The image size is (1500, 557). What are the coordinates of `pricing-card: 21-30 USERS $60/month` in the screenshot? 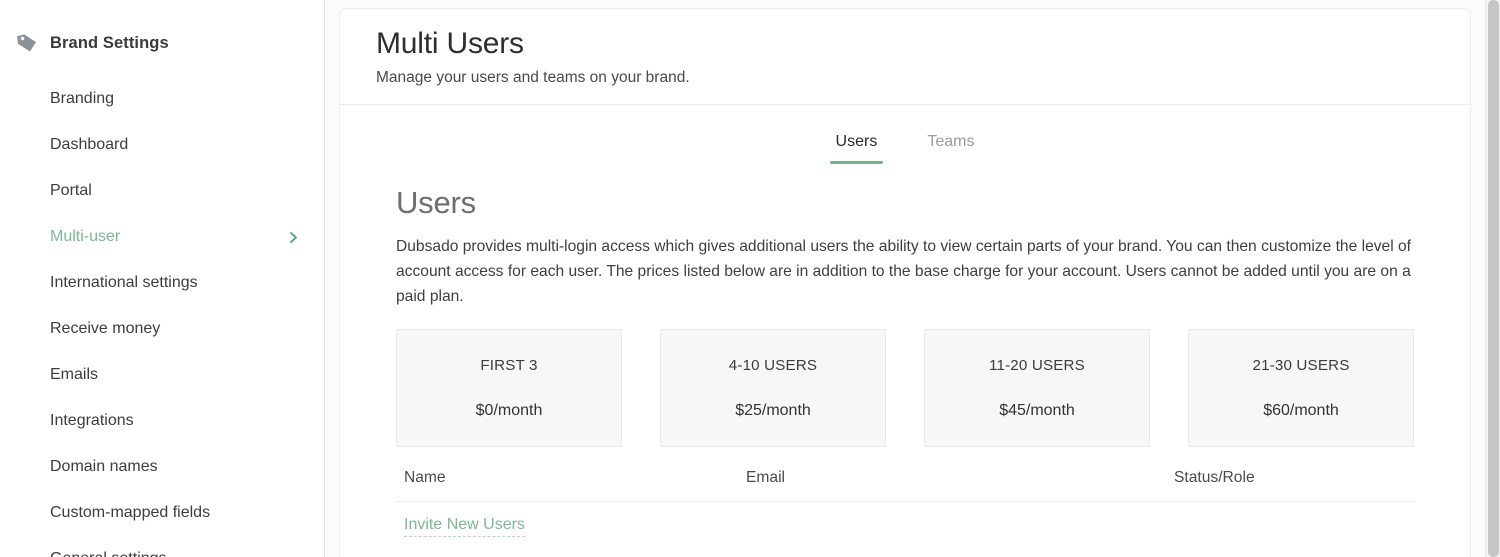 It's located at (1301, 388).